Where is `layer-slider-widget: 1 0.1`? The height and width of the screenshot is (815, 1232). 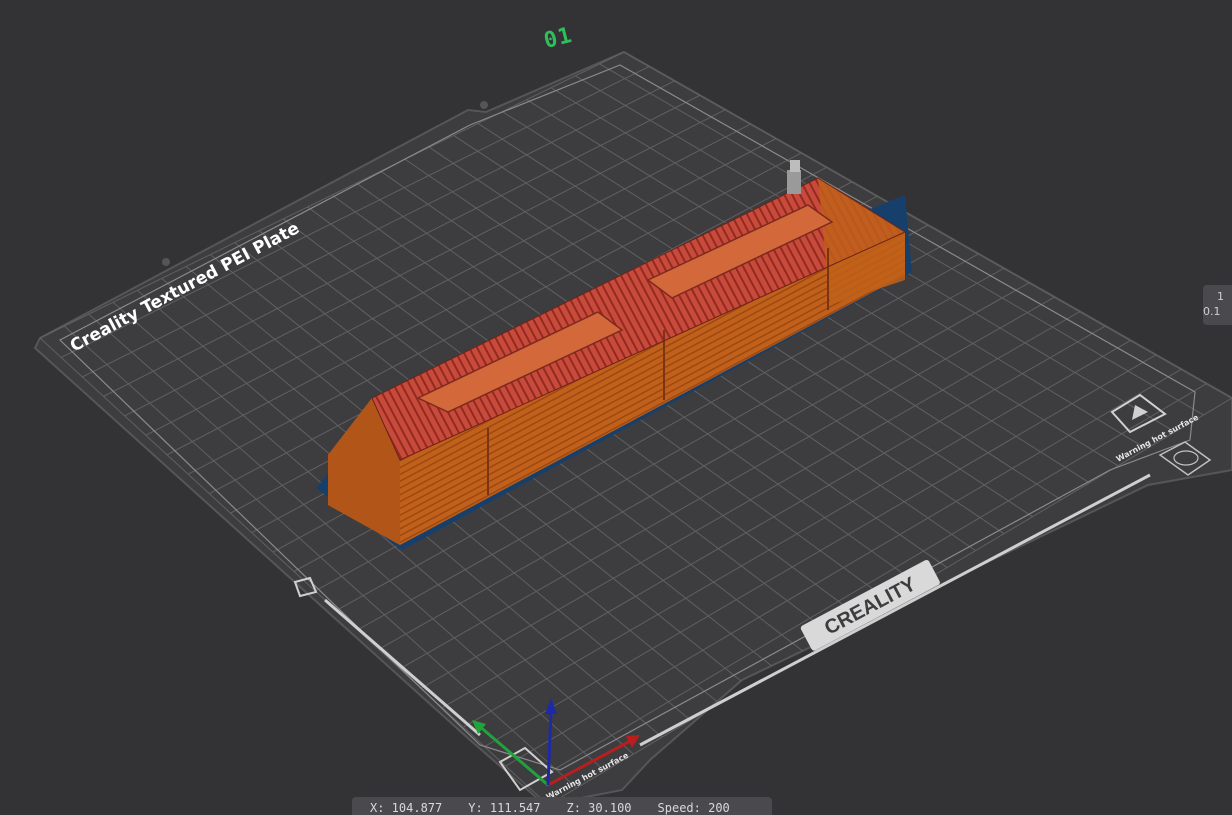
layer-slider-widget: 1 0.1 is located at coordinates (1217, 305).